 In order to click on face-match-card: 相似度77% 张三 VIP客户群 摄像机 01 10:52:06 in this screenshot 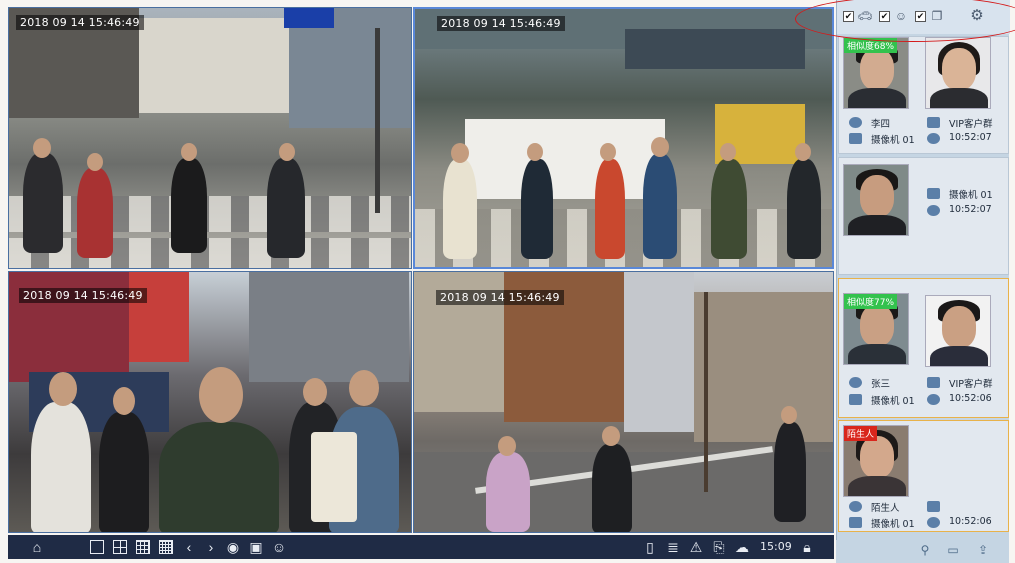, I will do `click(923, 348)`.